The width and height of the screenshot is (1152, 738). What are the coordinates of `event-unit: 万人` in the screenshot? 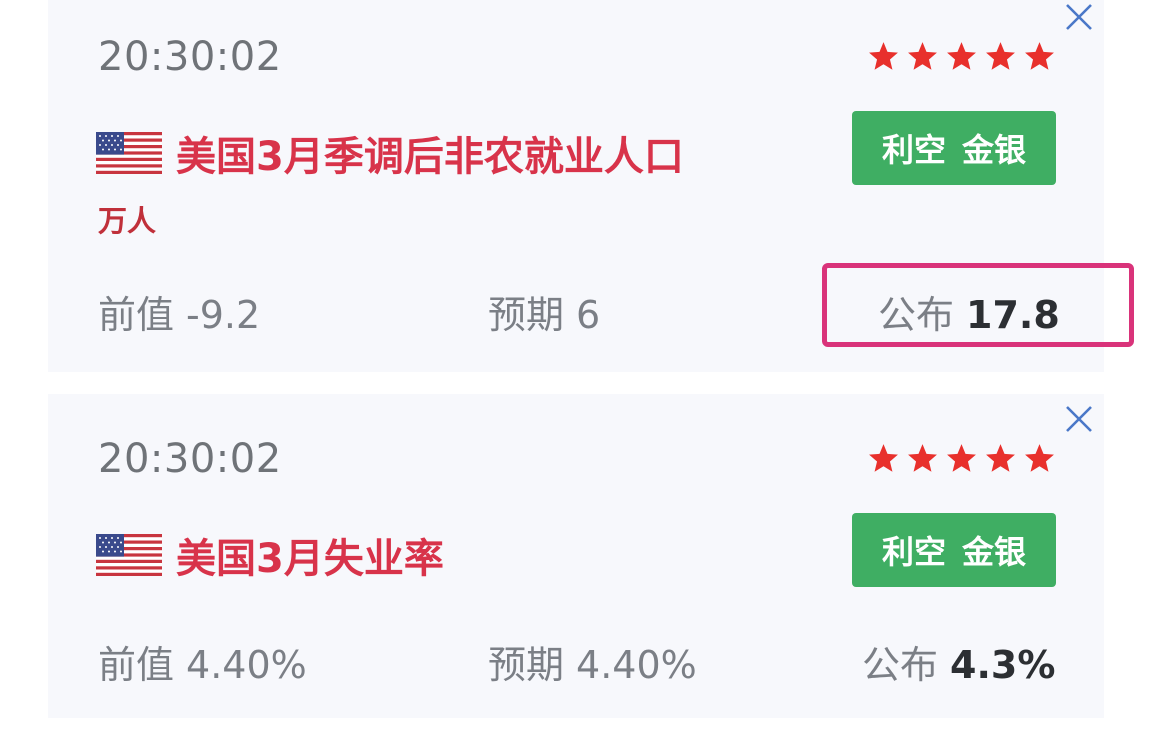 It's located at (127, 221).